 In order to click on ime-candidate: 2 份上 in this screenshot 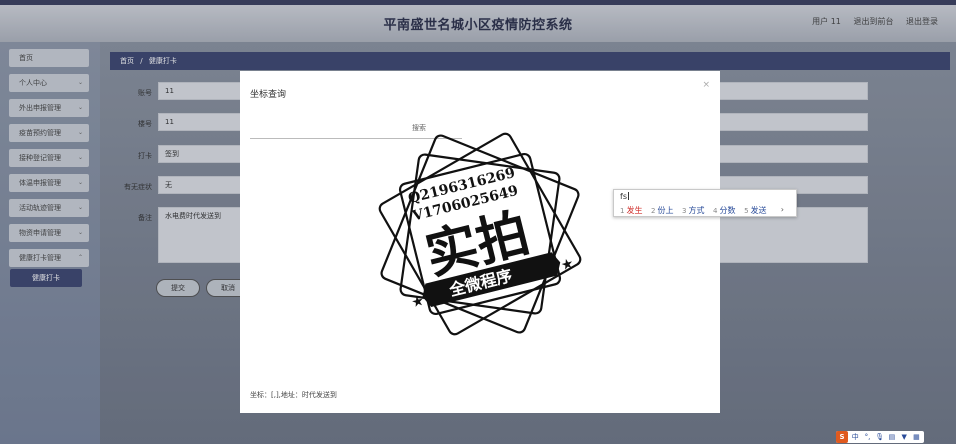, I will do `click(662, 210)`.